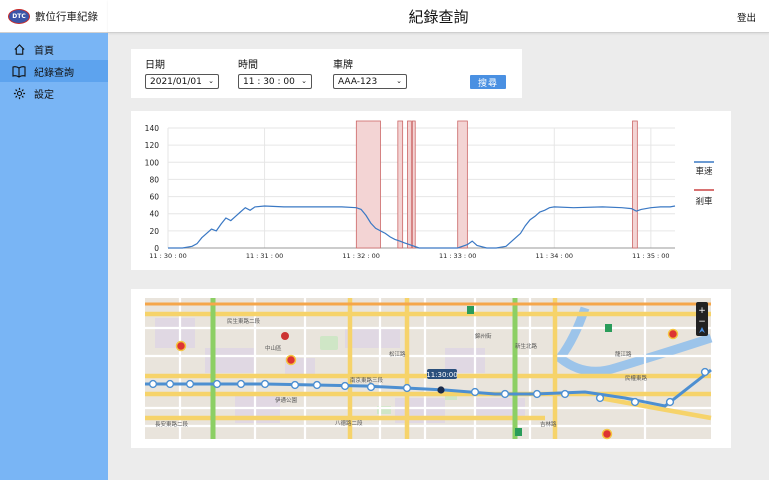  I want to click on sidebar-item-settings: 設定, so click(54, 93).